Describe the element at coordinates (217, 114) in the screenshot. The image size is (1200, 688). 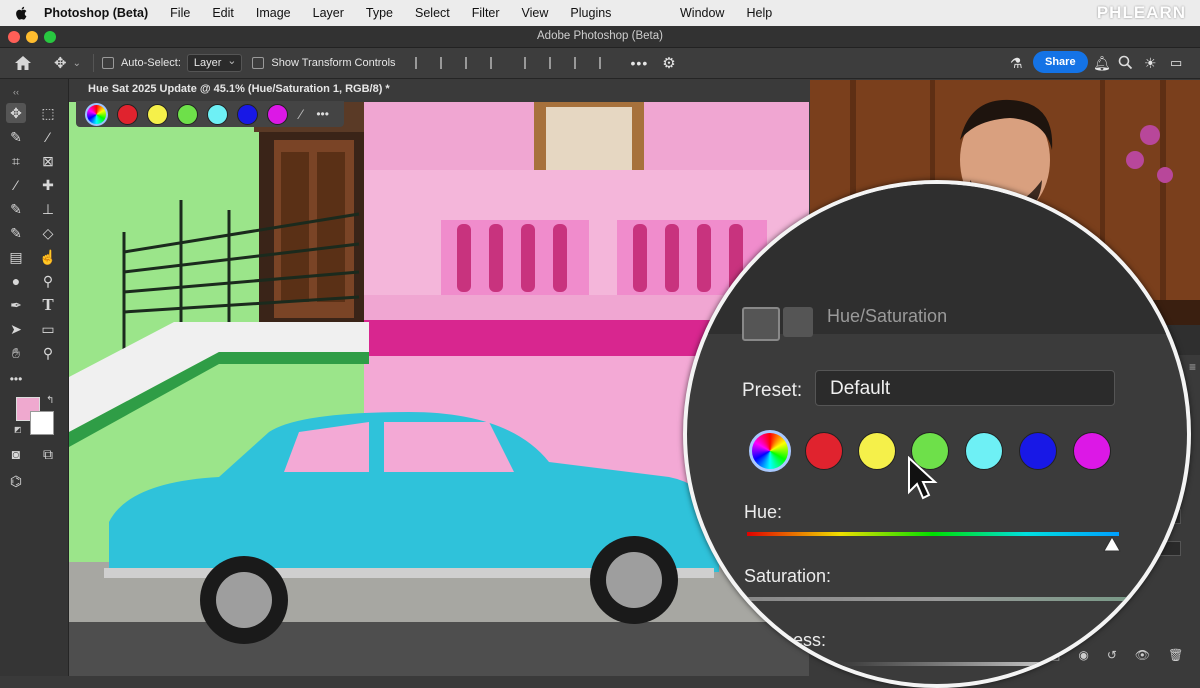
I see `cyan-swatch` at that location.